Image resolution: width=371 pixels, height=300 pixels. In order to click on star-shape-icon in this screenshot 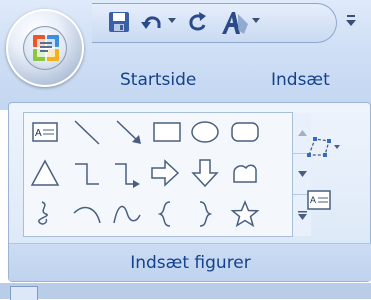, I will do `click(245, 214)`.